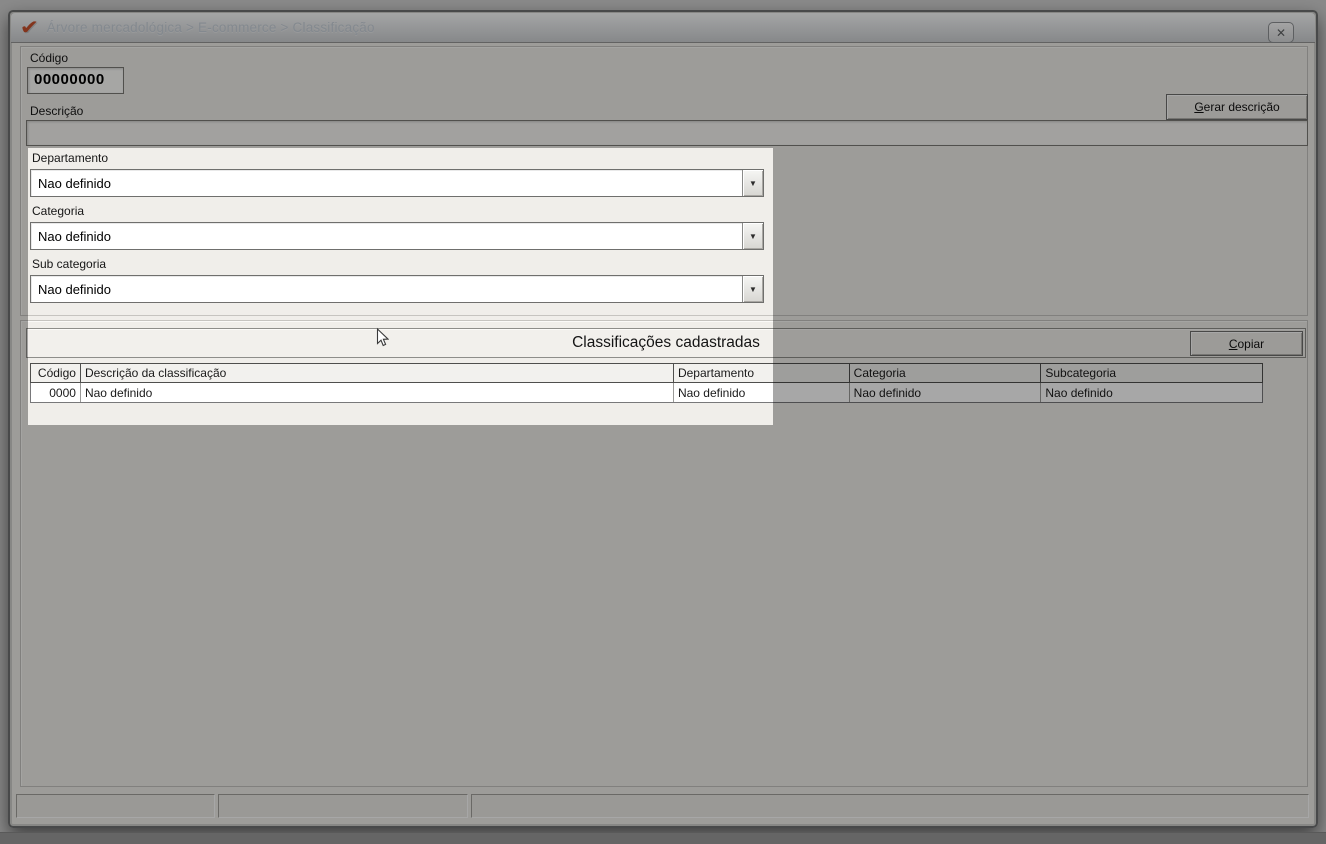 This screenshot has width=1326, height=844. Describe the element at coordinates (397, 236) in the screenshot. I see `categoria-select: Nao definido ▼` at that location.